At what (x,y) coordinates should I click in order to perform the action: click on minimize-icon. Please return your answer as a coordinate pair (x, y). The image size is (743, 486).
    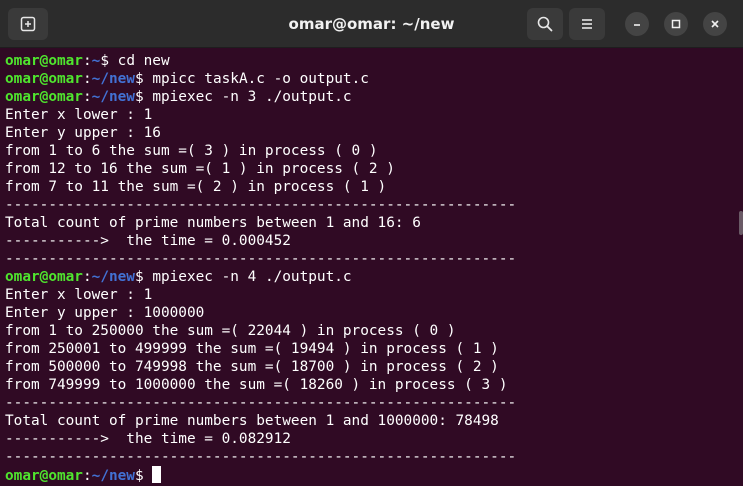
    Looking at the image, I should click on (637, 25).